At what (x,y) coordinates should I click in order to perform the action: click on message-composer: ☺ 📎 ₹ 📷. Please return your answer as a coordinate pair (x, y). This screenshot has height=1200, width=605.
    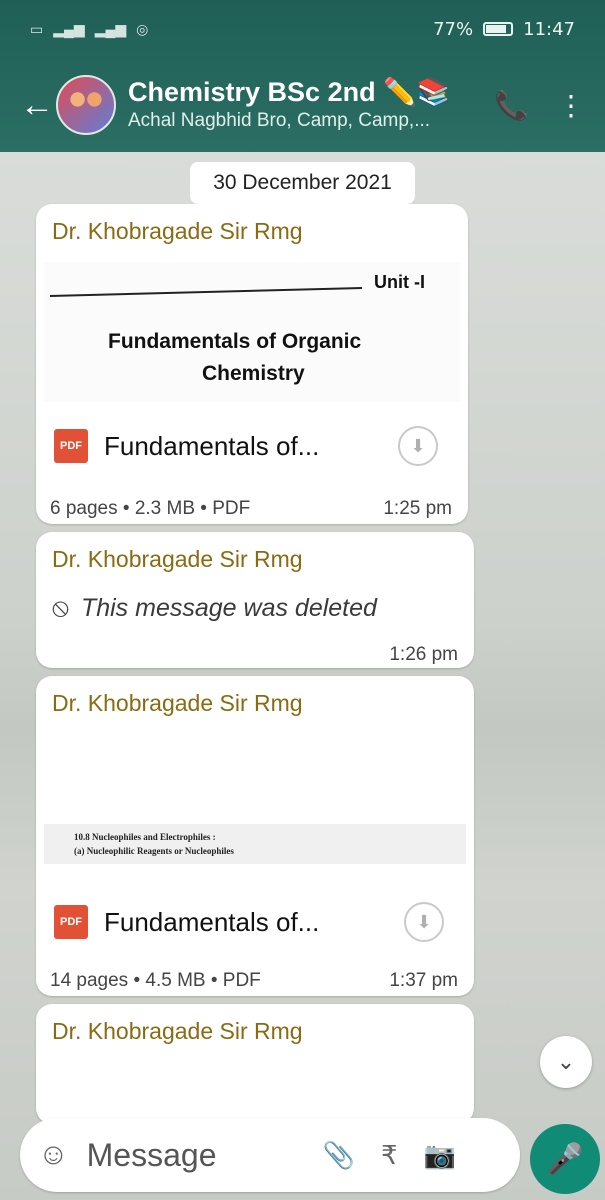
    Looking at the image, I should click on (270, 1155).